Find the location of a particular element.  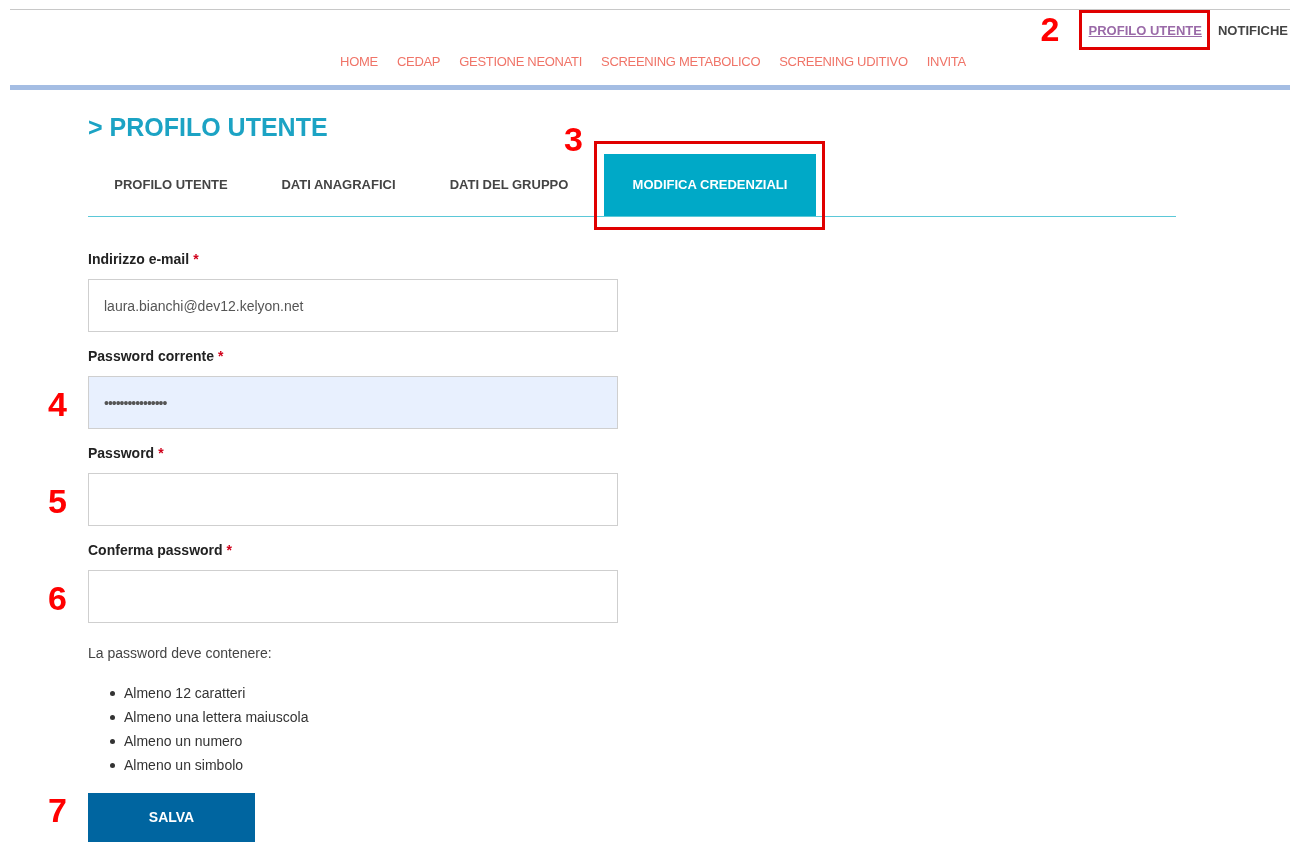

callout-number: 4 is located at coordinates (57, 404).